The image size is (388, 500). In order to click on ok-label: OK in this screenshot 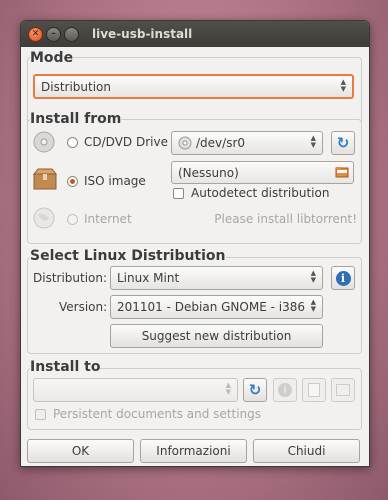, I will do `click(80, 451)`.